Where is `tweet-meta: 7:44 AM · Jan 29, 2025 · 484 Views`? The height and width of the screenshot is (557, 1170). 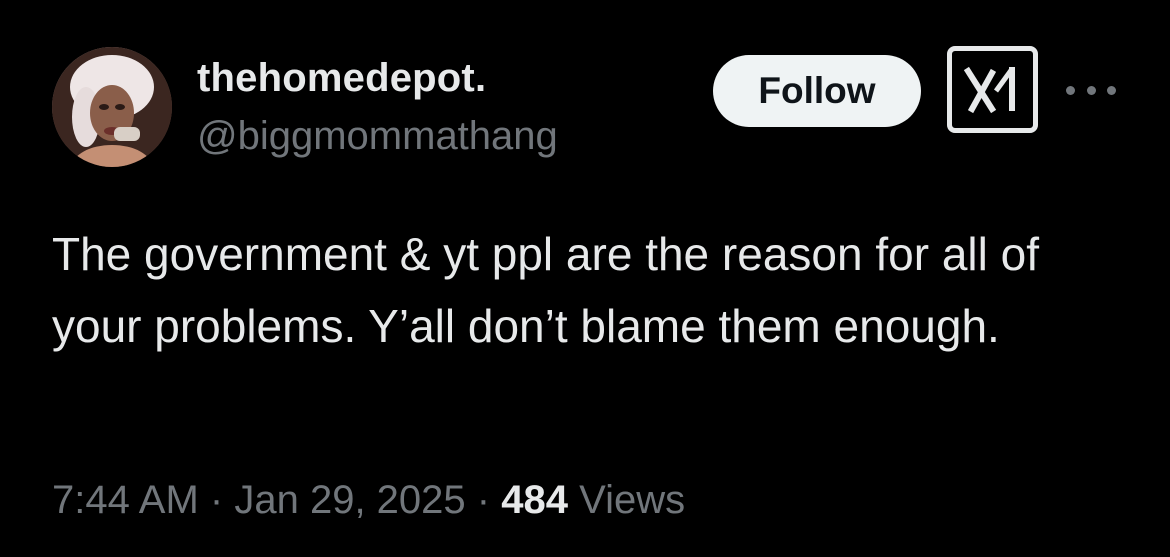 tweet-meta: 7:44 AM · Jan 29, 2025 · 484 Views is located at coordinates (368, 500).